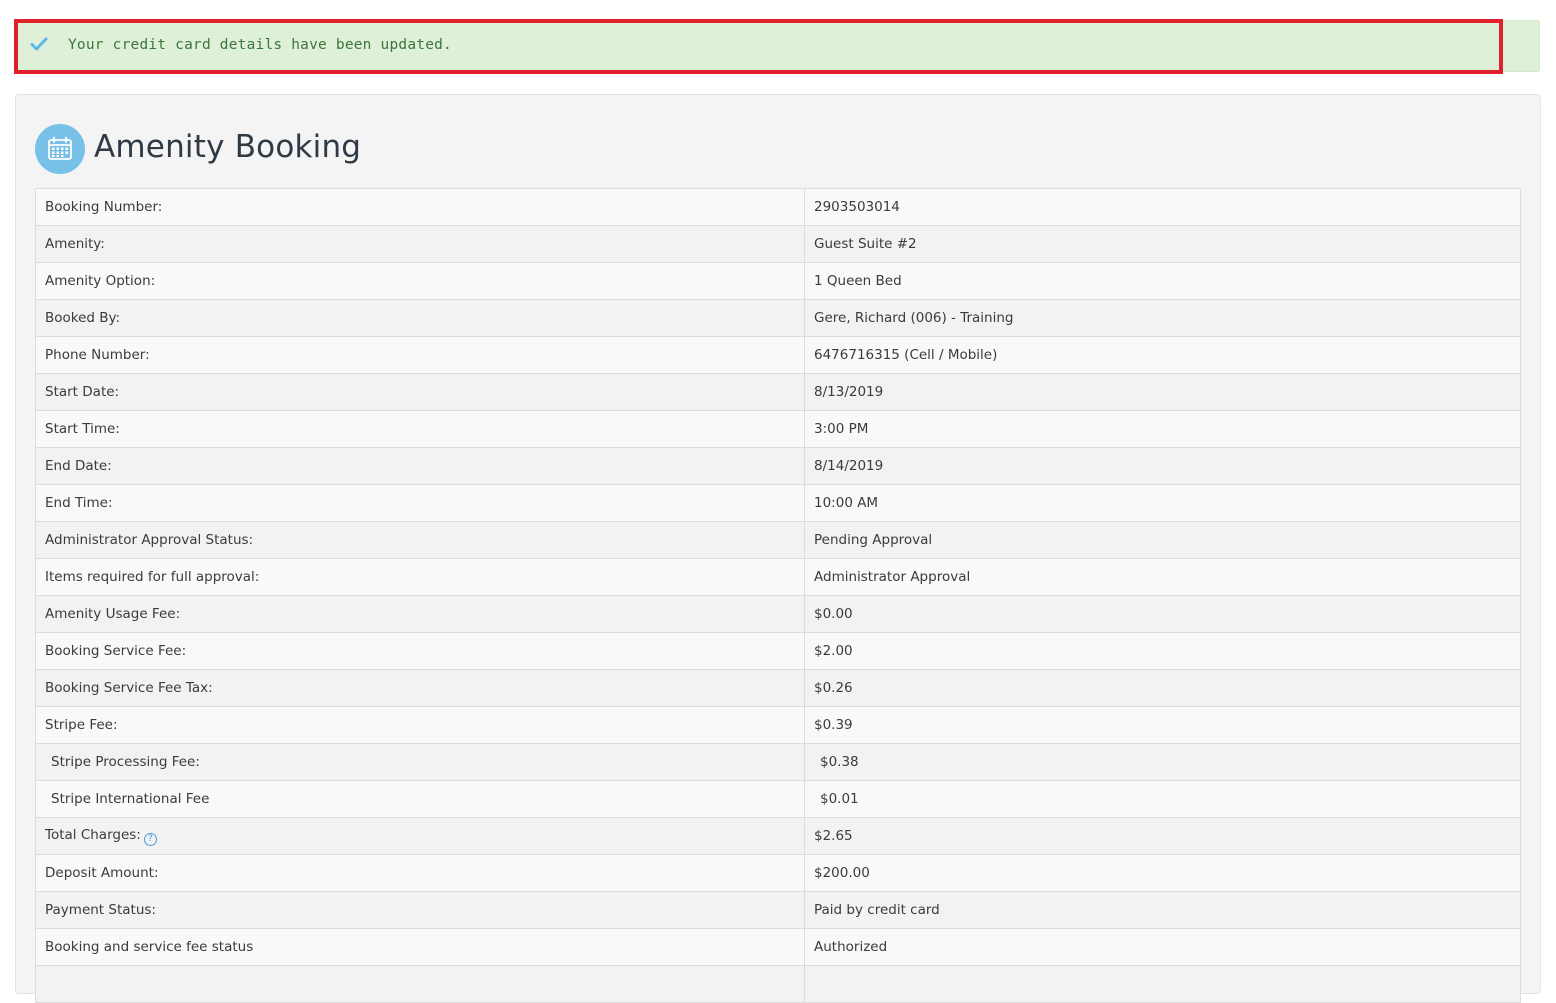 This screenshot has width=1556, height=1003. I want to click on row-label: Items required for full approval:, so click(420, 577).